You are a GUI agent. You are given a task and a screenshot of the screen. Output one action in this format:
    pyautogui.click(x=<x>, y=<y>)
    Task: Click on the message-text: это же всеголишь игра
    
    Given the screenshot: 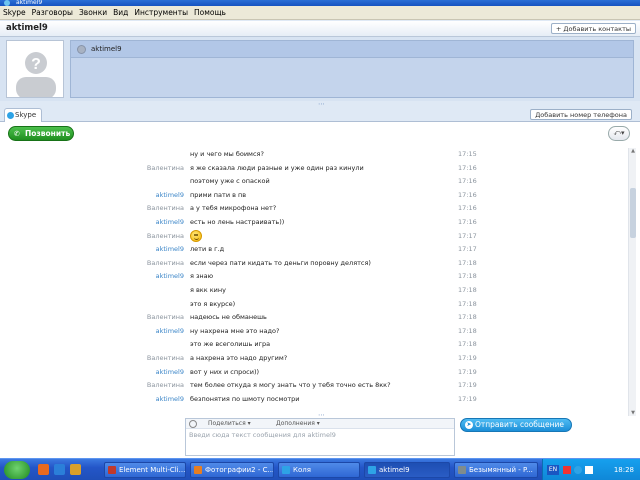 What is the action you would take?
    pyautogui.click(x=230, y=344)
    